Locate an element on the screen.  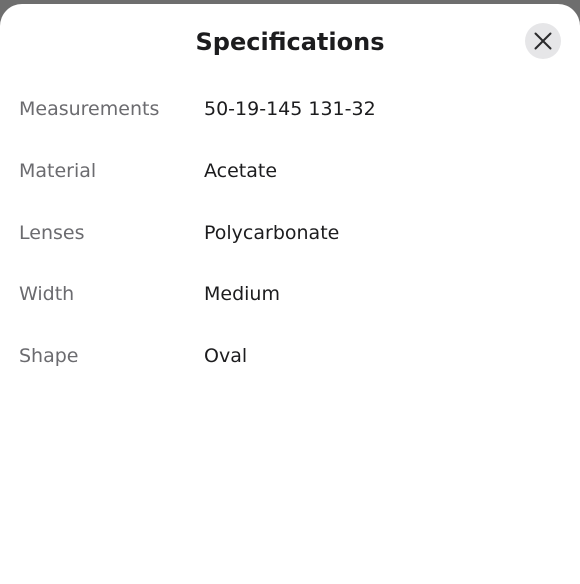
close-button is located at coordinates (543, 41).